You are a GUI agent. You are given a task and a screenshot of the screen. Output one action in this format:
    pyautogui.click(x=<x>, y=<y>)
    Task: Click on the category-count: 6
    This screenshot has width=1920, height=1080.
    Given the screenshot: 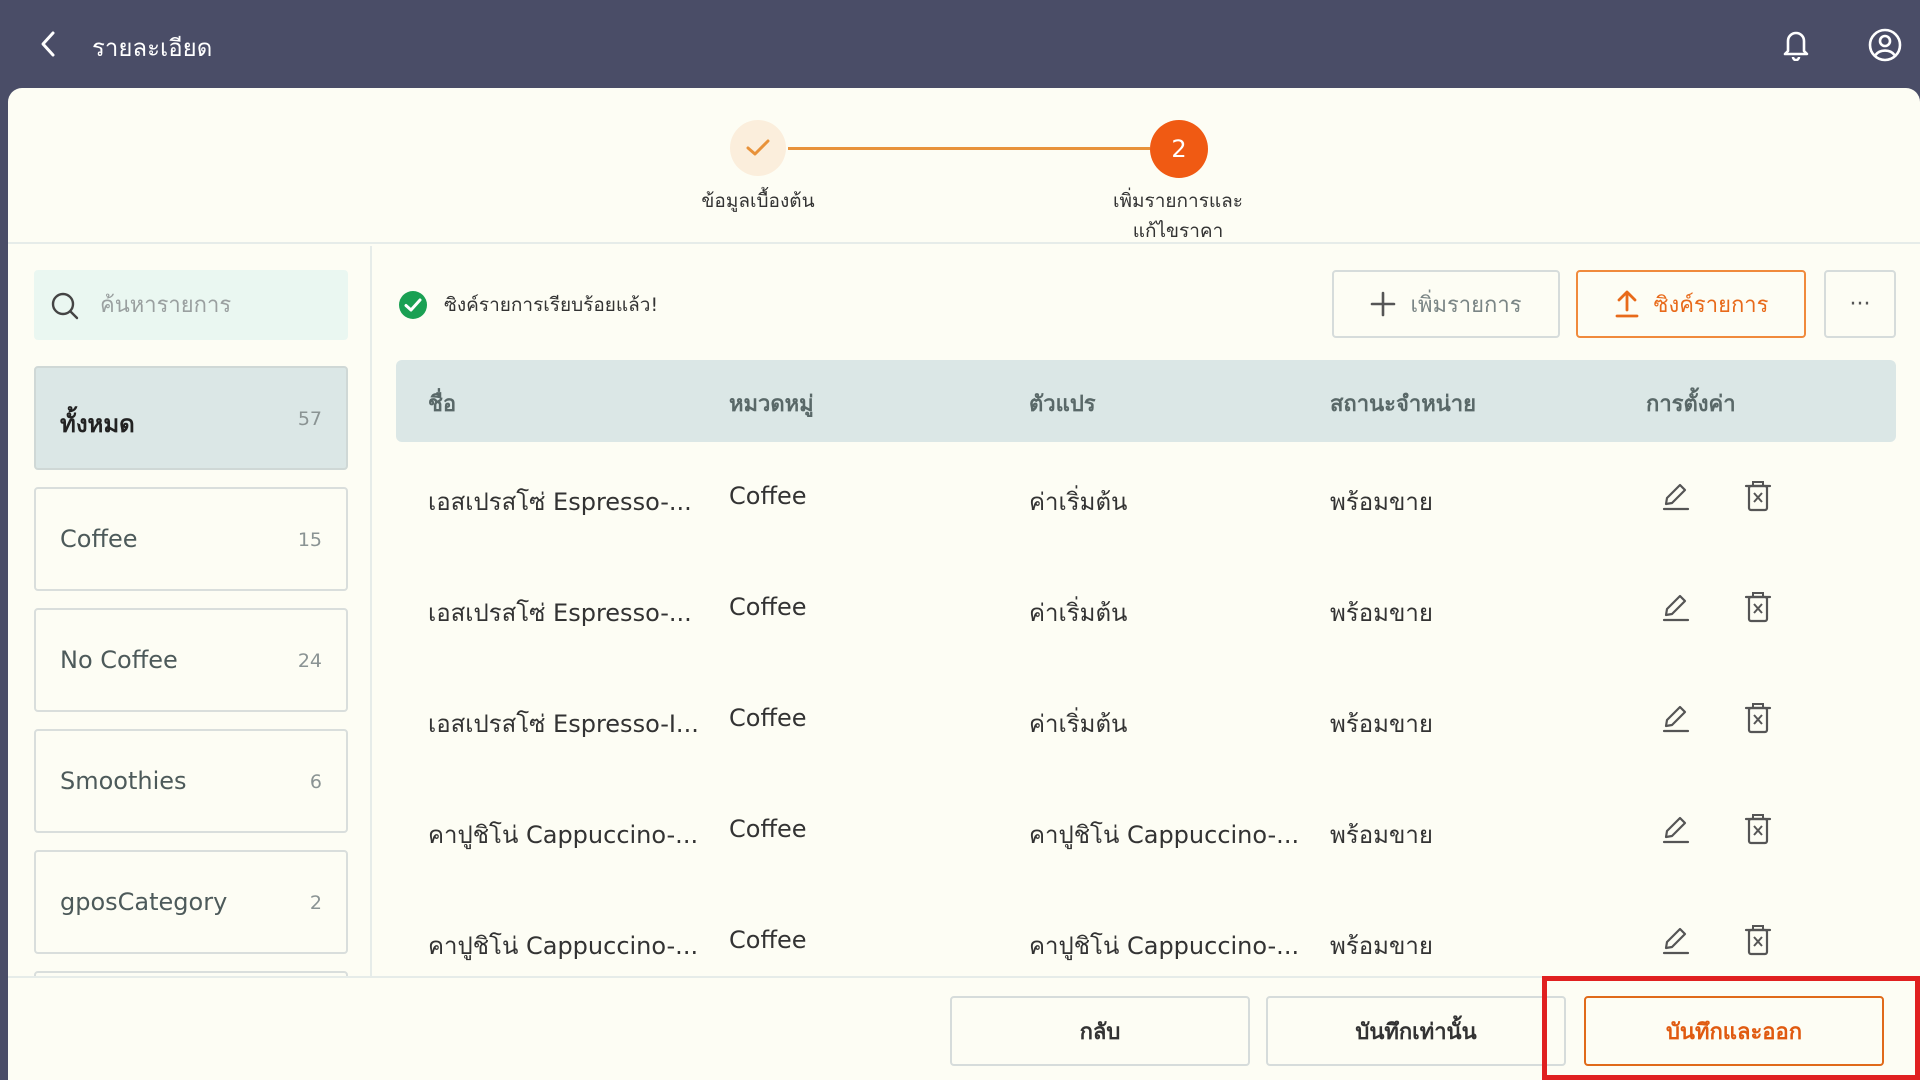 What is the action you would take?
    pyautogui.click(x=315, y=782)
    